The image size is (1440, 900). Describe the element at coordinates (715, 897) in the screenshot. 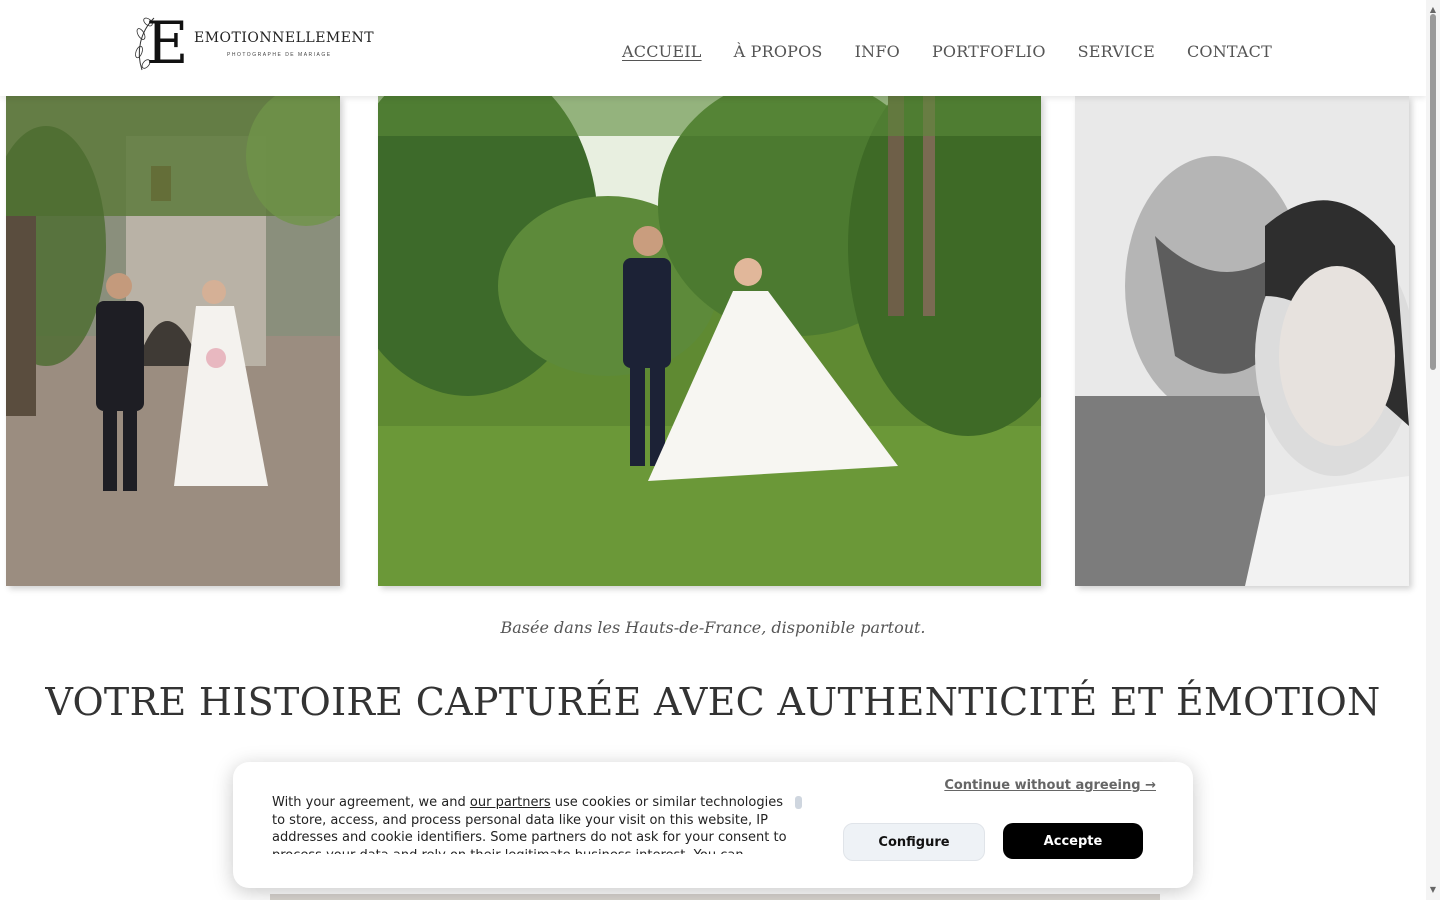

I see `next-photos-strip` at that location.